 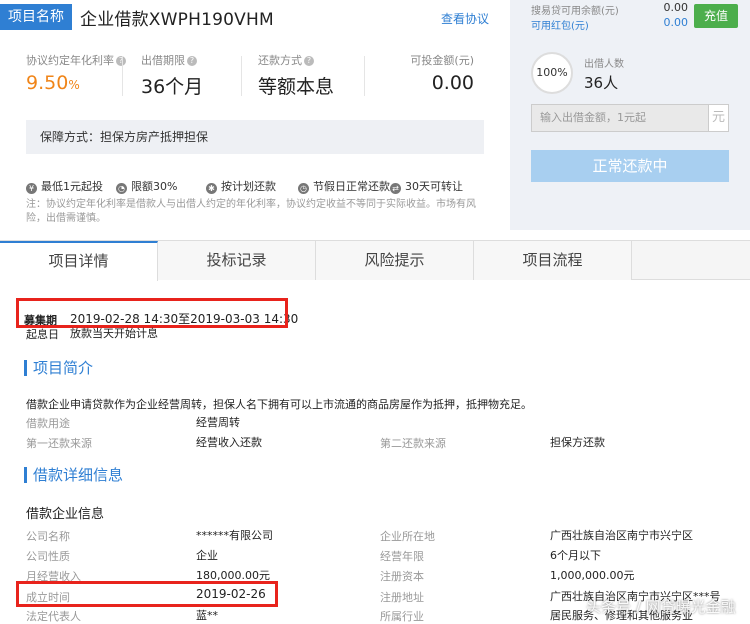 I want to click on company-type-label: 公司性质, so click(x=48, y=556).